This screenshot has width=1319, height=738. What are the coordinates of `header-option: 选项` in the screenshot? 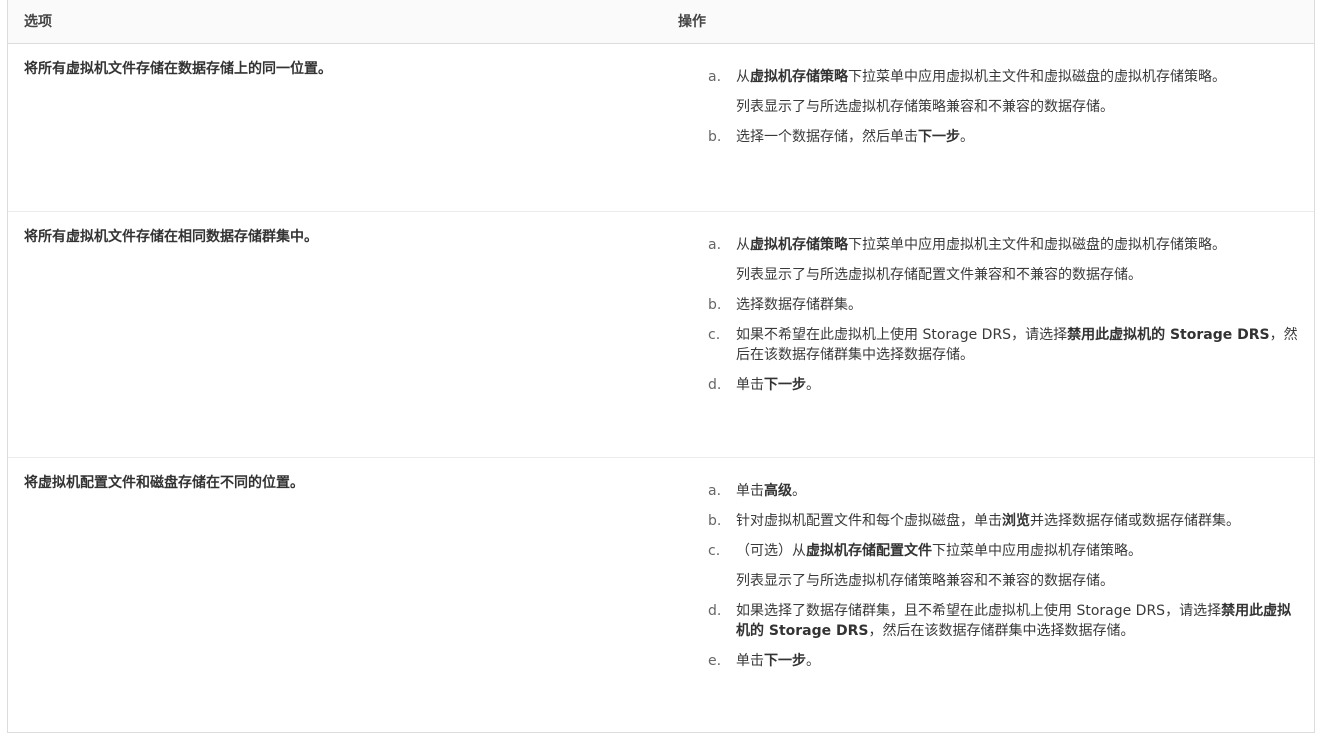 It's located at (38, 22).